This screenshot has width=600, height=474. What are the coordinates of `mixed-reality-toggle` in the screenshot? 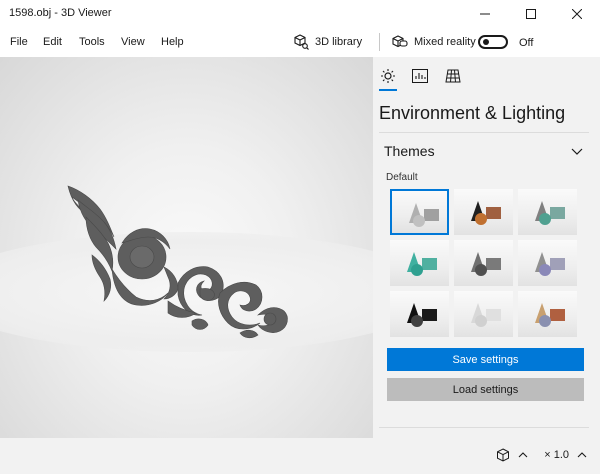 It's located at (493, 42).